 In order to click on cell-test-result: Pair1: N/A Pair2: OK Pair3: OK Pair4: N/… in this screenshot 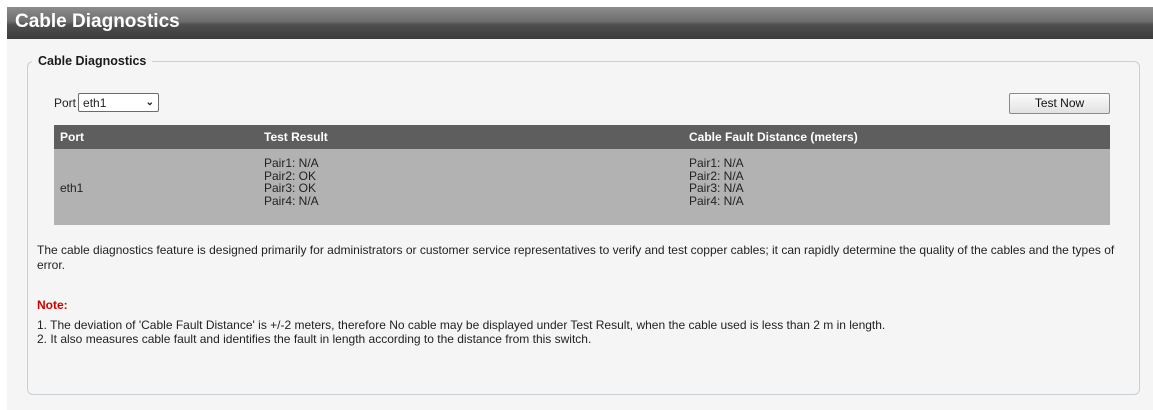, I will do `click(291, 182)`.